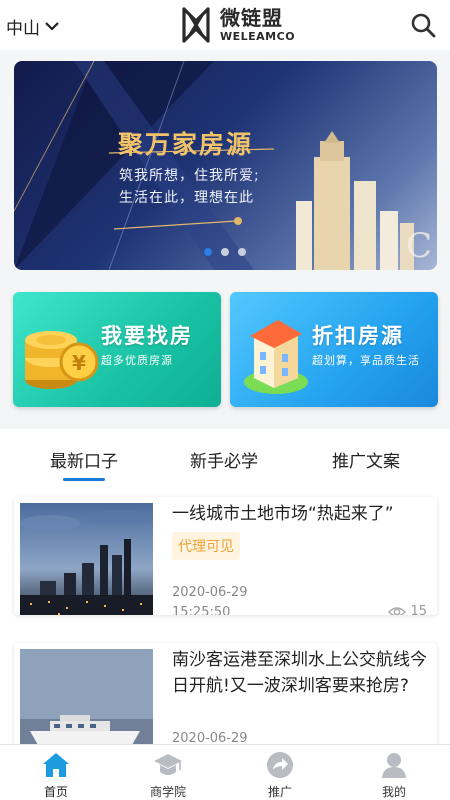  What do you see at coordinates (117, 349) in the screenshot?
I see `find-house-card: ¥ 我要找房 超多优质房源` at bounding box center [117, 349].